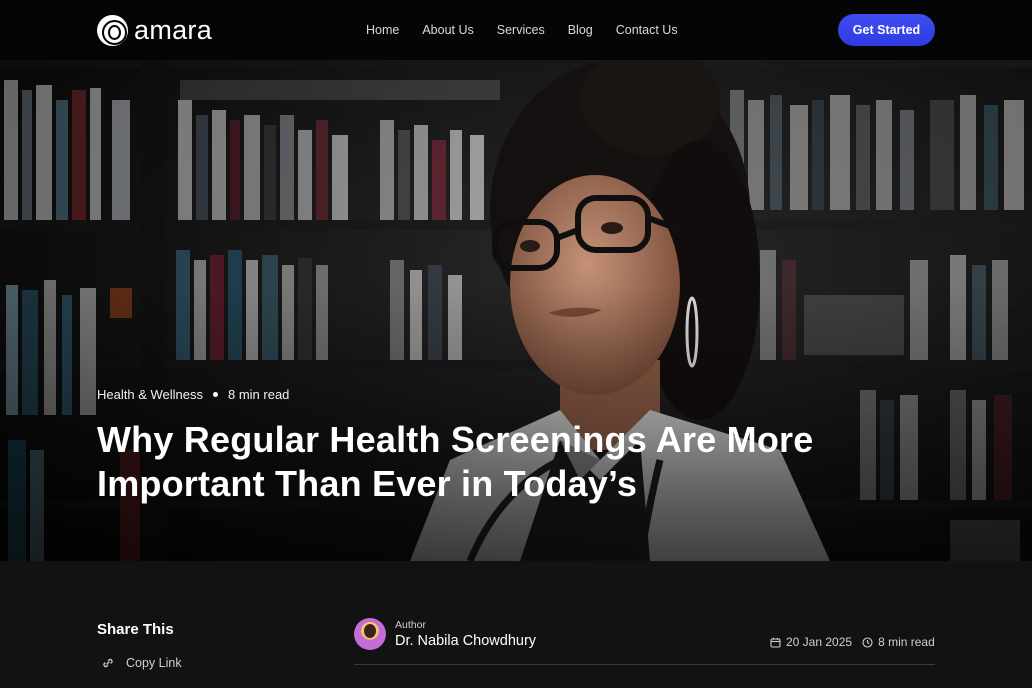  I want to click on post-date: 20 Jan 2025, so click(811, 642).